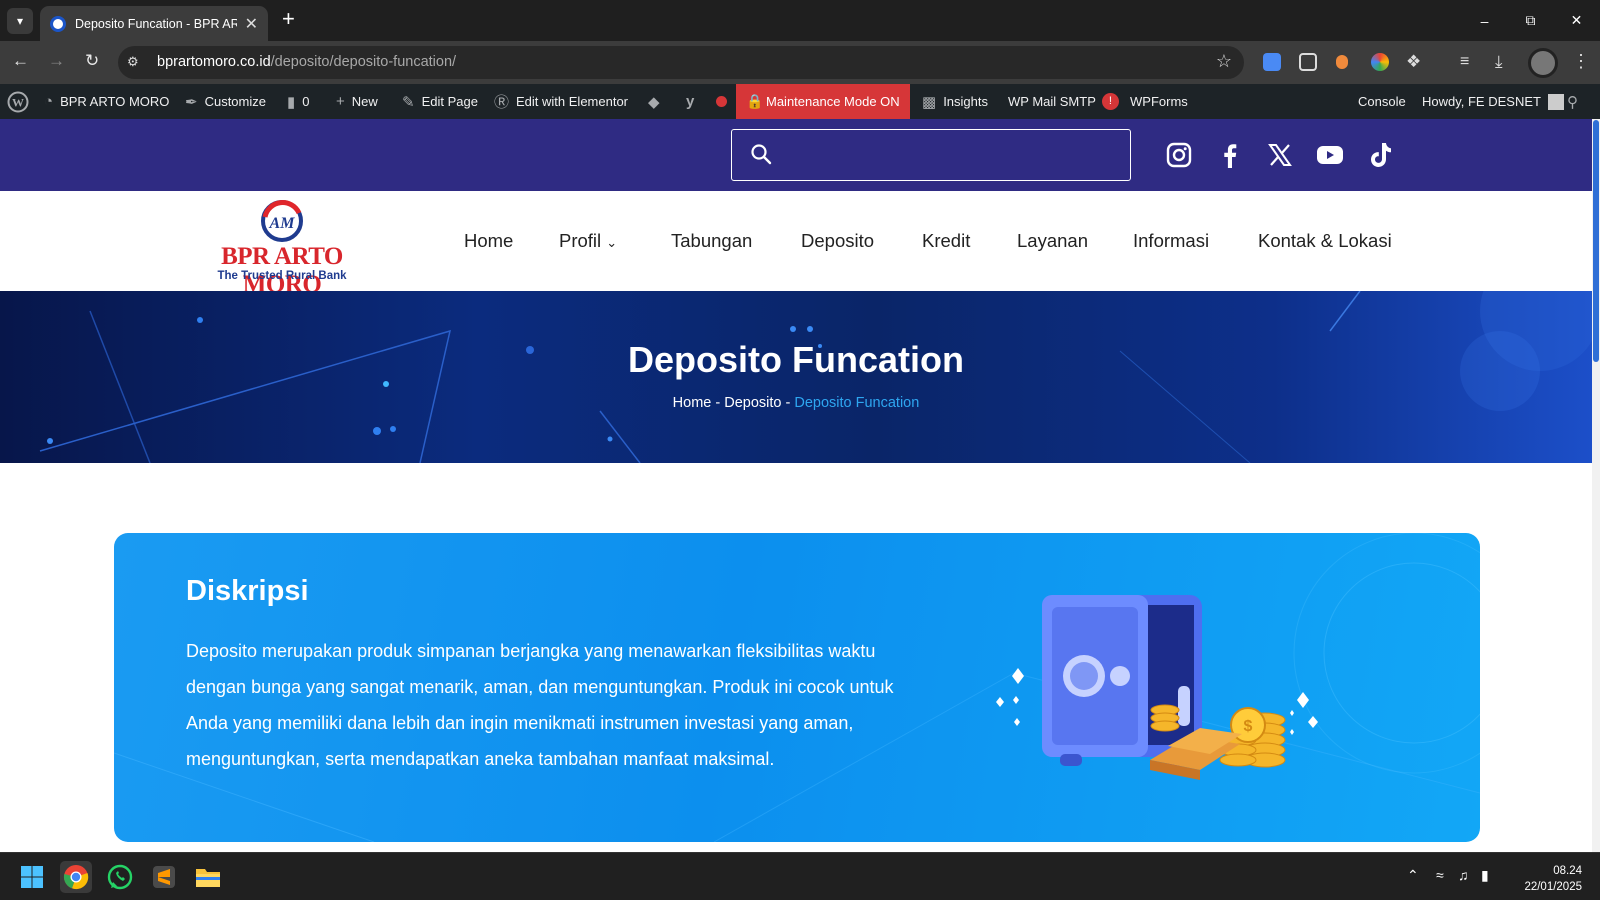  What do you see at coordinates (357, 101) in the screenshot?
I see `wp-new: + New` at bounding box center [357, 101].